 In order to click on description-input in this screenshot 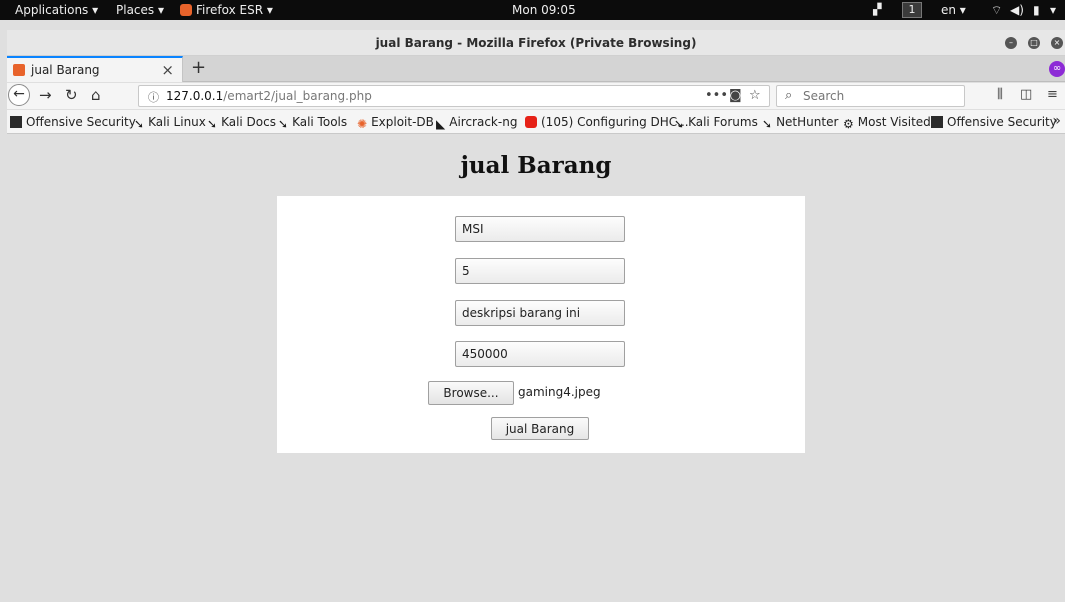, I will do `click(540, 313)`.